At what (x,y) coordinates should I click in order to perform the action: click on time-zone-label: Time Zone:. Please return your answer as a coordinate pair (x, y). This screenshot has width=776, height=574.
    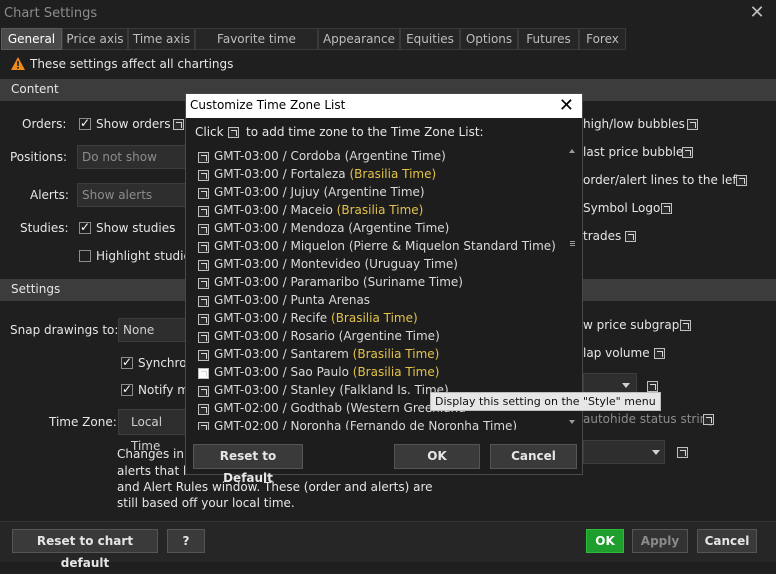
    Looking at the image, I should click on (83, 422).